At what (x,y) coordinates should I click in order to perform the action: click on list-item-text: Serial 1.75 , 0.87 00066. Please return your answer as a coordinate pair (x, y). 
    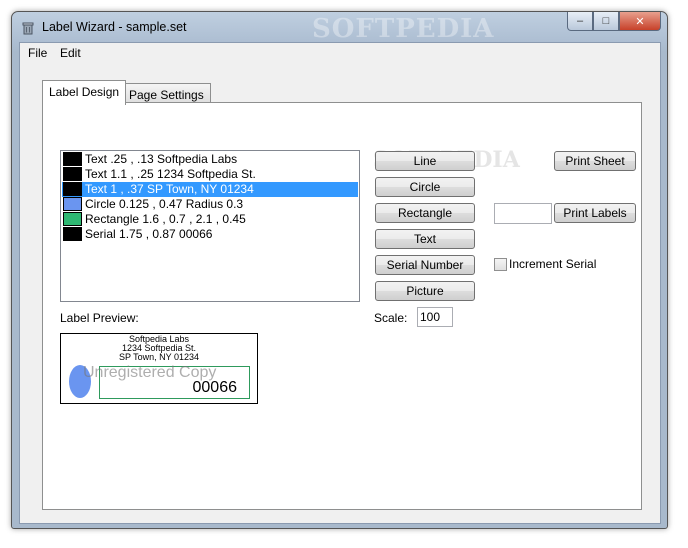
    Looking at the image, I should click on (149, 234).